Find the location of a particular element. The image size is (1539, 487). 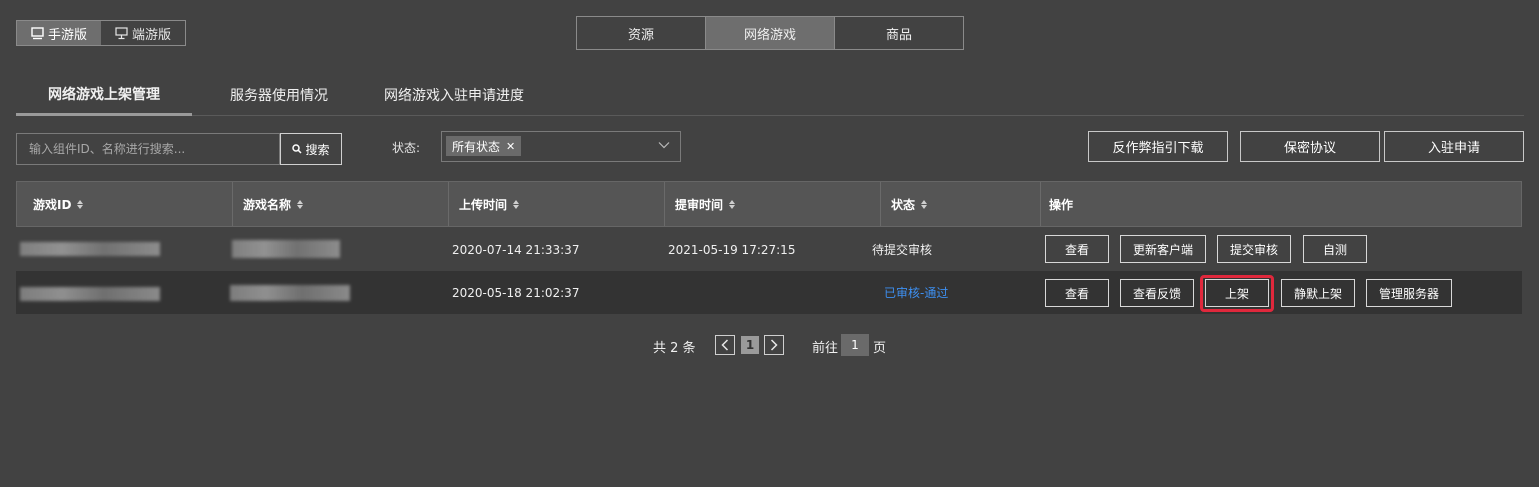

goto-suffix: 页 is located at coordinates (880, 348).